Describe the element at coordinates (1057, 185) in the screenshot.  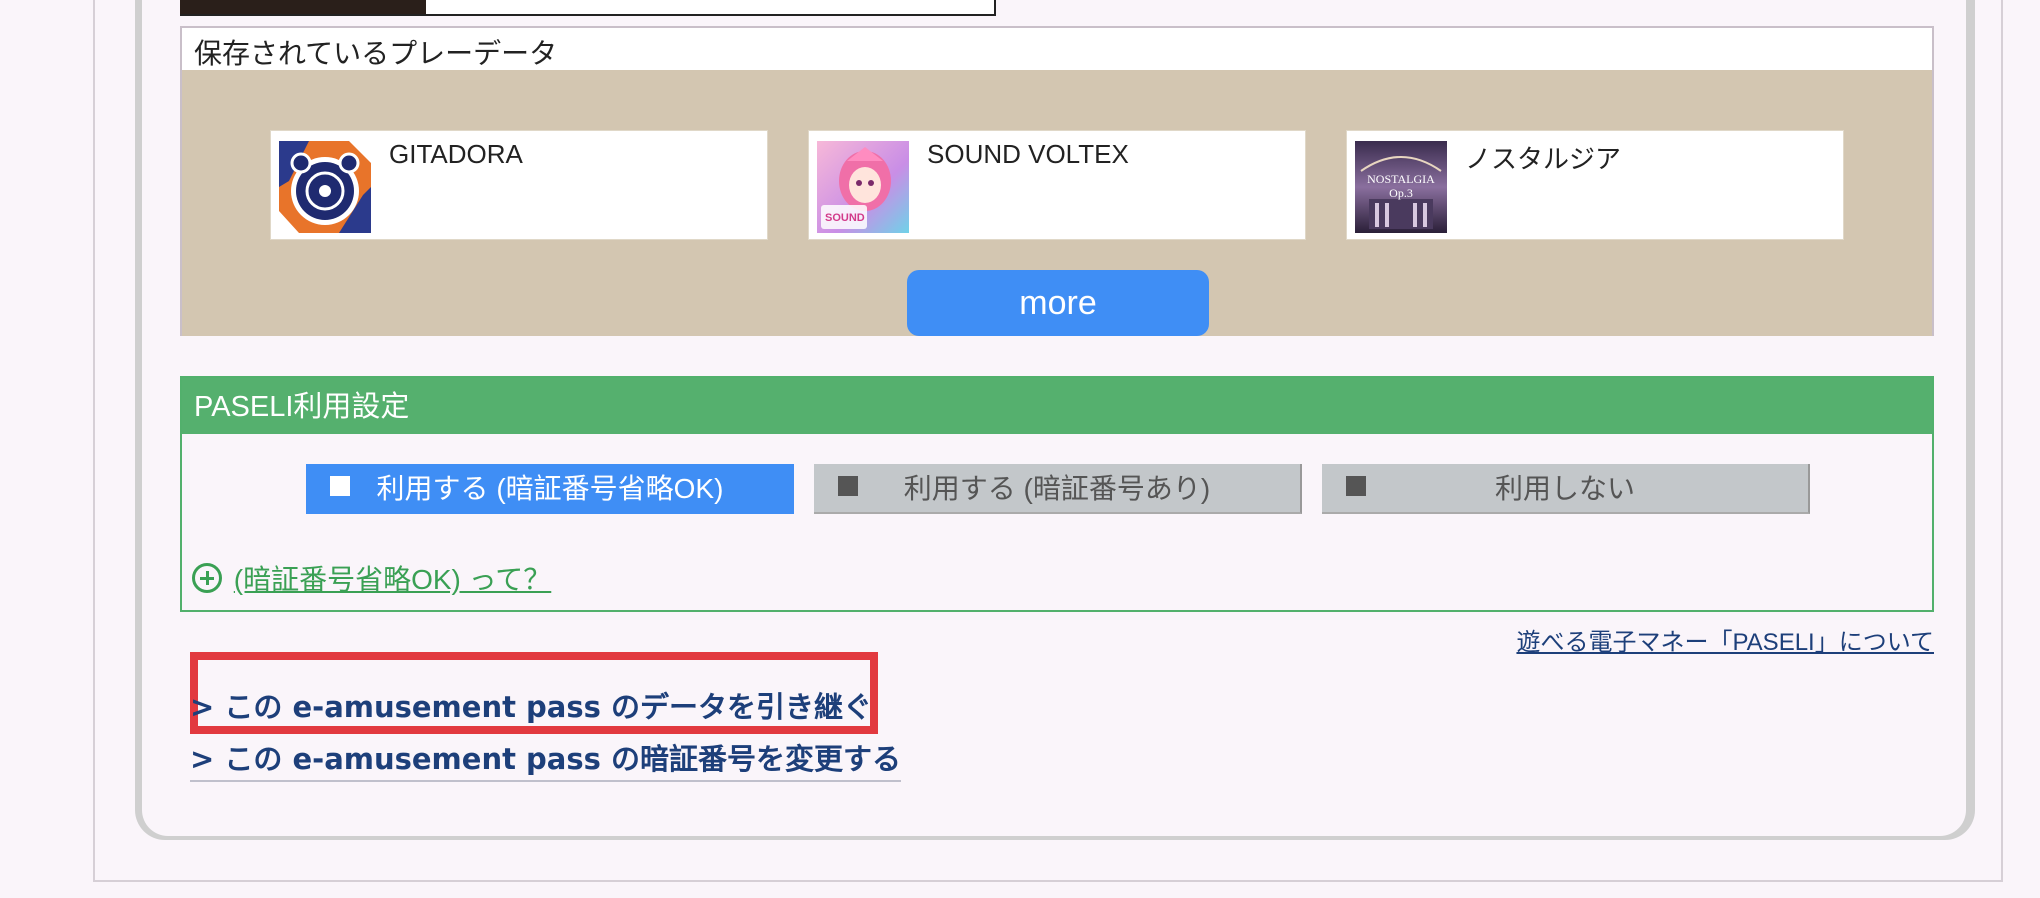
I see `game-card-sound-voltex: SOUND SOUND VOLTEX` at that location.